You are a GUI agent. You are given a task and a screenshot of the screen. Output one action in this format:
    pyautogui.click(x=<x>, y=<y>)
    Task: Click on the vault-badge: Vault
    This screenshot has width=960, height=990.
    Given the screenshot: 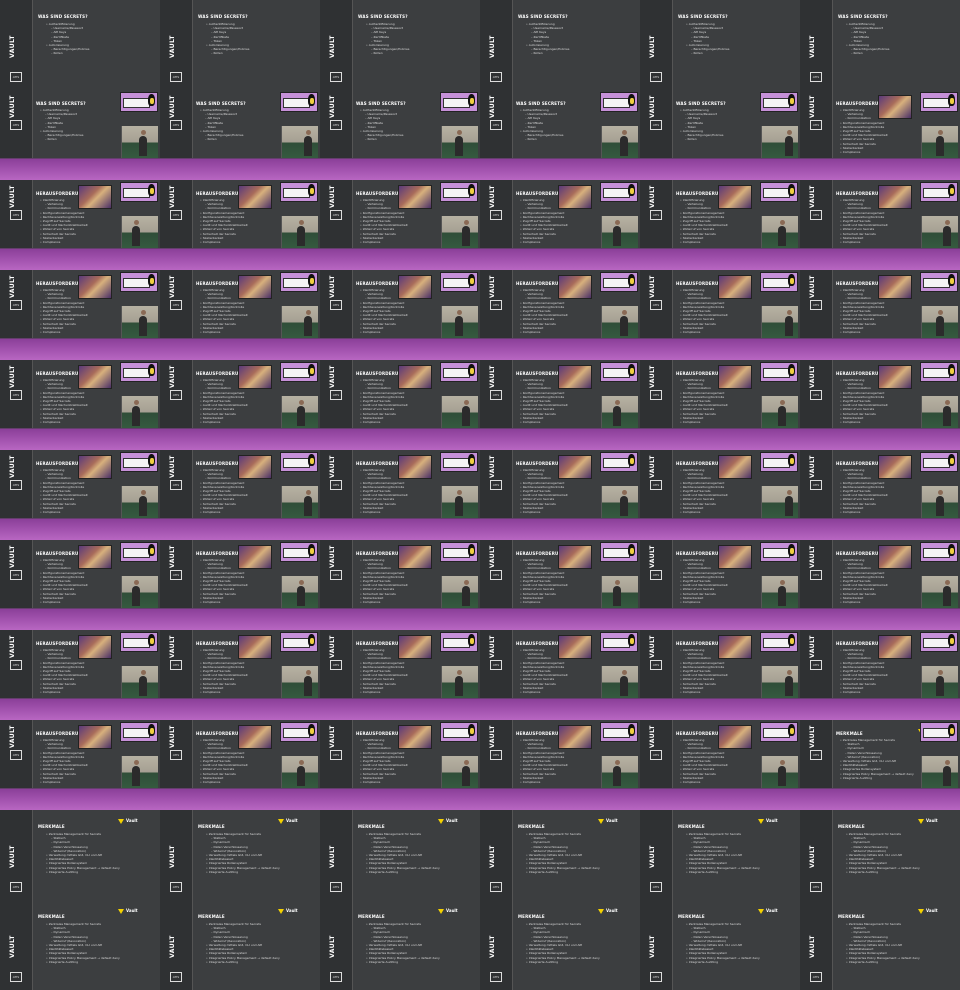 What is the action you would take?
    pyautogui.click(x=768, y=821)
    